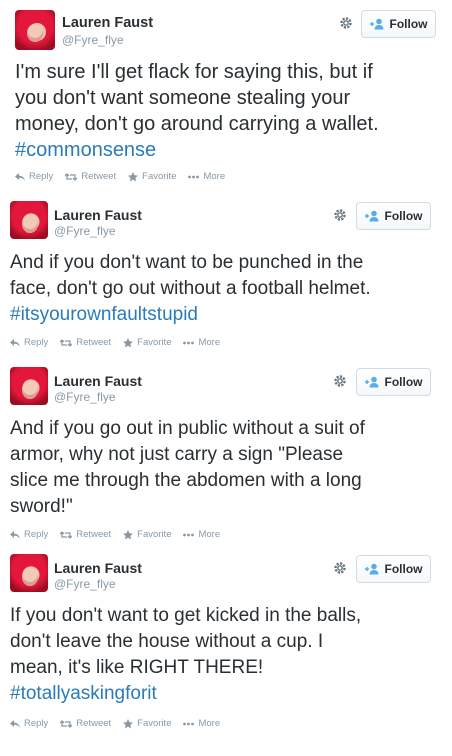 This screenshot has width=452, height=756. Describe the element at coordinates (190, 315) in the screenshot. I see `hashtag-link: #itsyourownfaultstupid` at that location.